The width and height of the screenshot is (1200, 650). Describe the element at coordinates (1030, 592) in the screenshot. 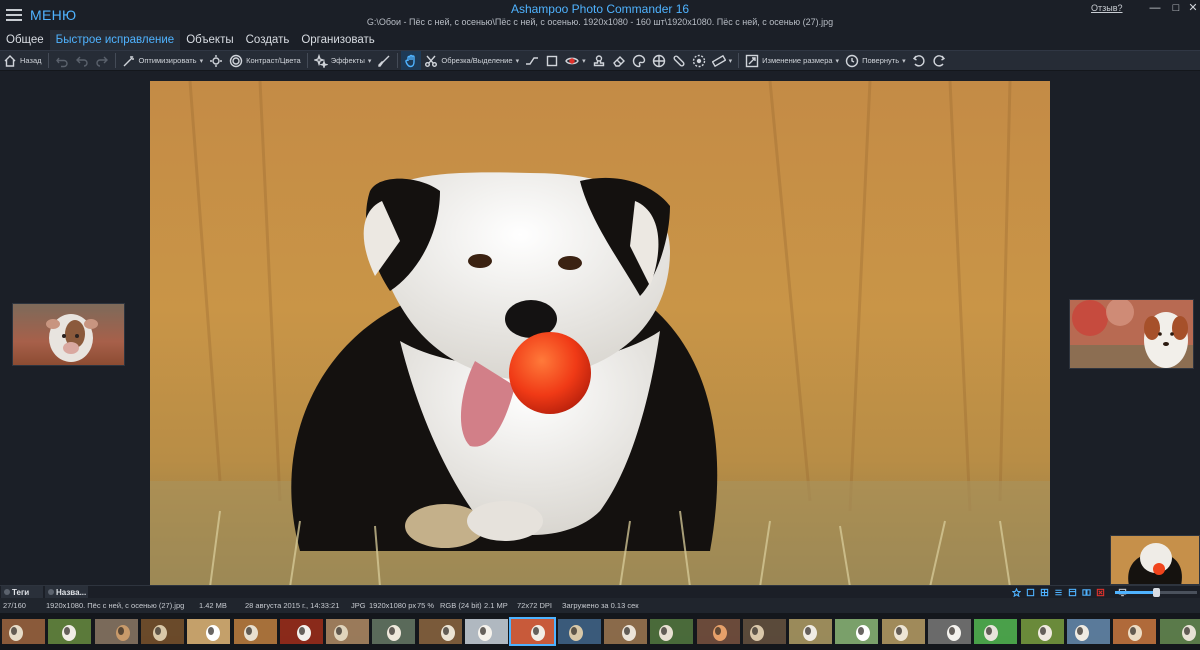

I see `single-view-button` at that location.